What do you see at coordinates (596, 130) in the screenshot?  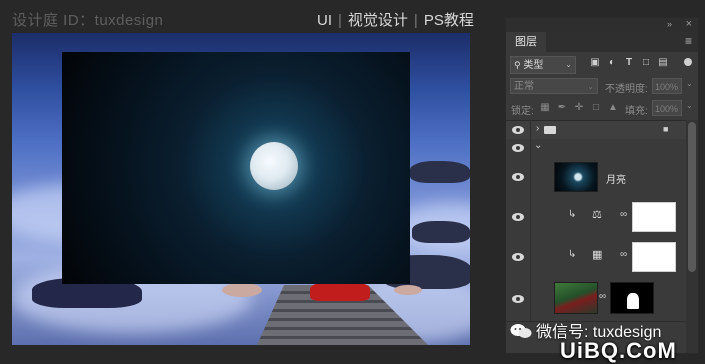 I see `layer-row: › ■` at bounding box center [596, 130].